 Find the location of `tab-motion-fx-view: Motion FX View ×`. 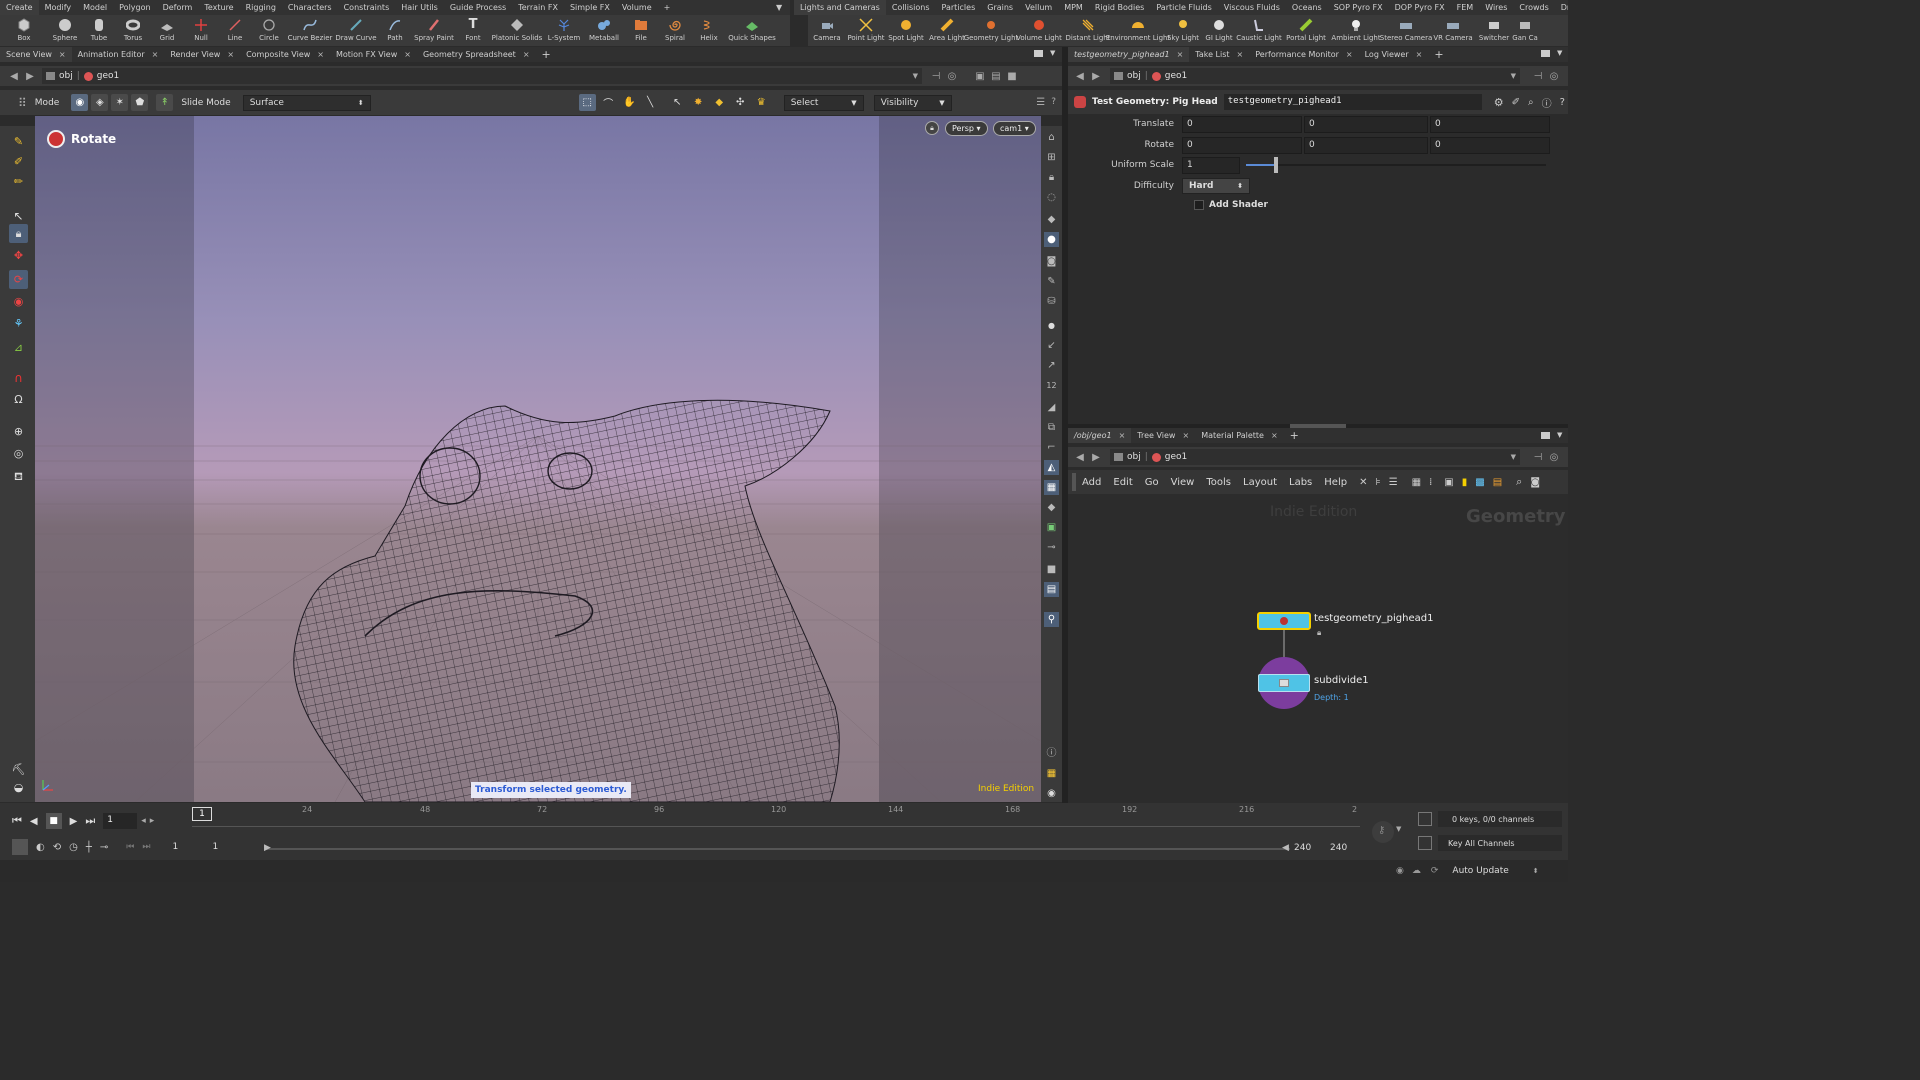

tab-motion-fx-view: Motion FX View × is located at coordinates (373, 54).